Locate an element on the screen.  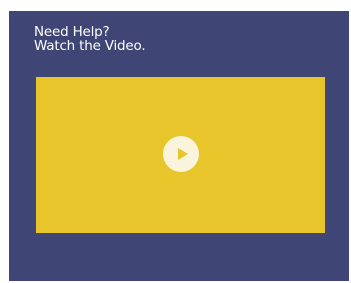
help-heading: Need Help? Watch the Video. is located at coordinates (90, 39).